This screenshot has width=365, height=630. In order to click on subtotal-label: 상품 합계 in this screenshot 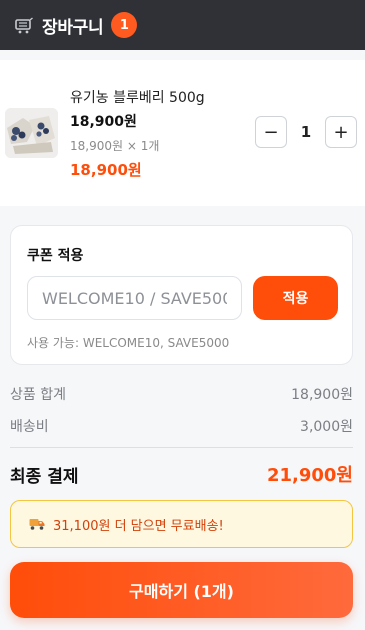, I will do `click(38, 395)`.